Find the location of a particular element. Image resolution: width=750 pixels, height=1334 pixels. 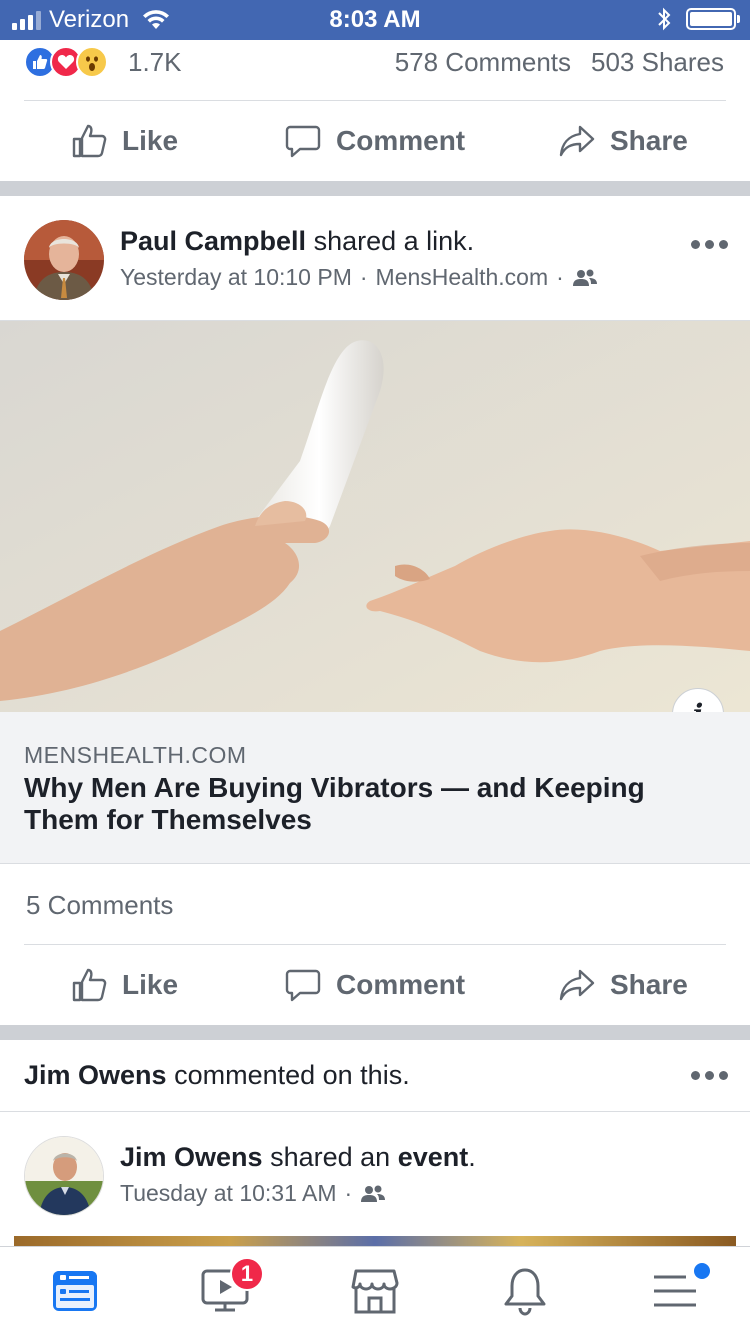

notifications-tab is located at coordinates (525, 1290).